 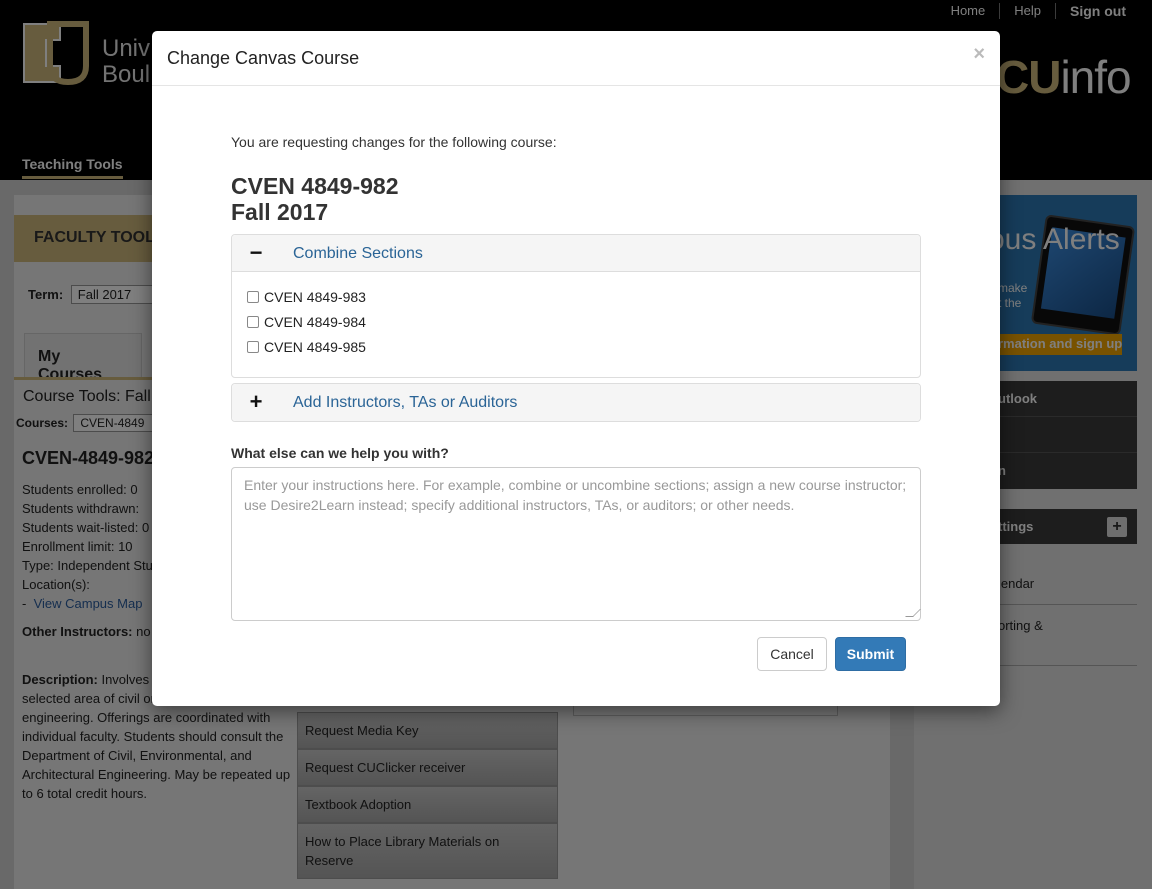 What do you see at coordinates (263, 58) in the screenshot?
I see `modal-title: Change Canvas Course` at bounding box center [263, 58].